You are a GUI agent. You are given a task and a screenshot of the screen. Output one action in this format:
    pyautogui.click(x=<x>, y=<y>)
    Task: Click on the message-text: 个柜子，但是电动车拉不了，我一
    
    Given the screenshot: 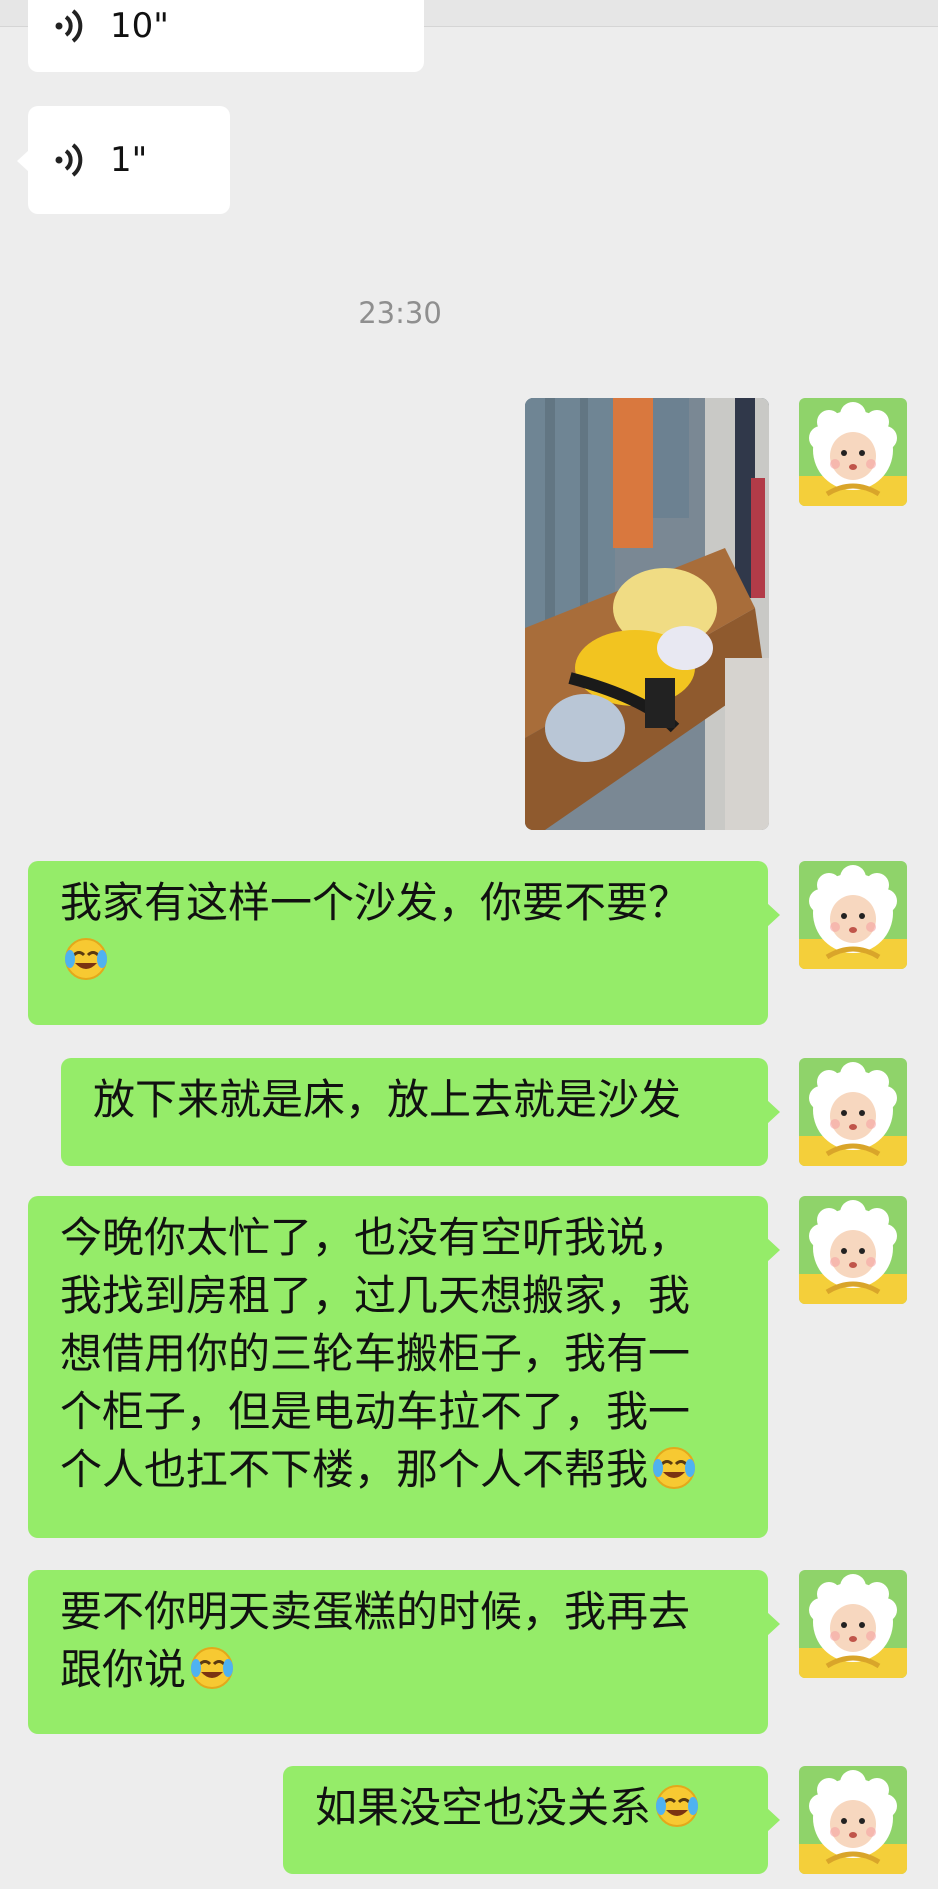 What is the action you would take?
    pyautogui.click(x=375, y=1411)
    